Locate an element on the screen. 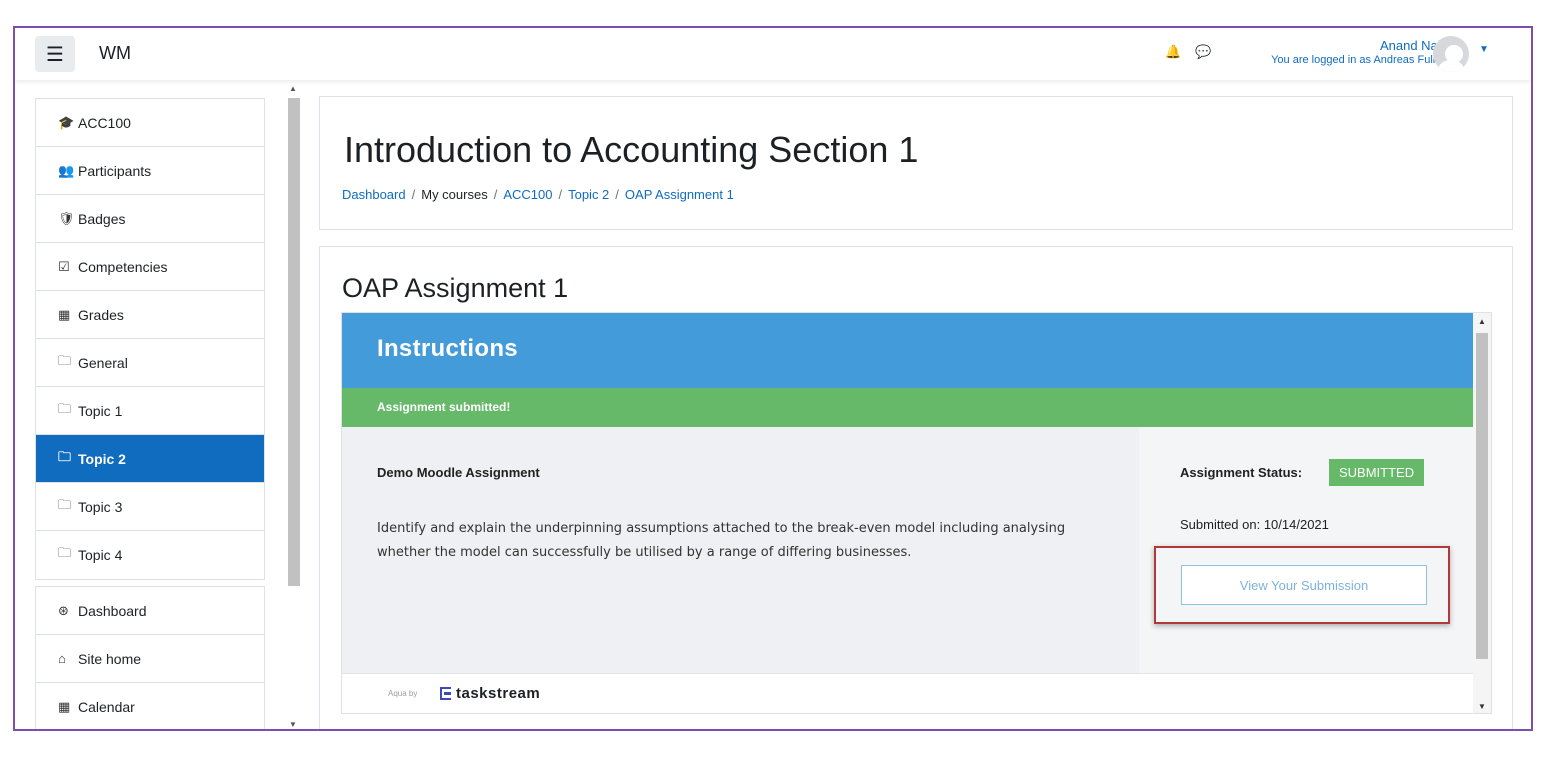  sidebar-item-topic-1: 🗀 Topic 1 is located at coordinates (150, 411).